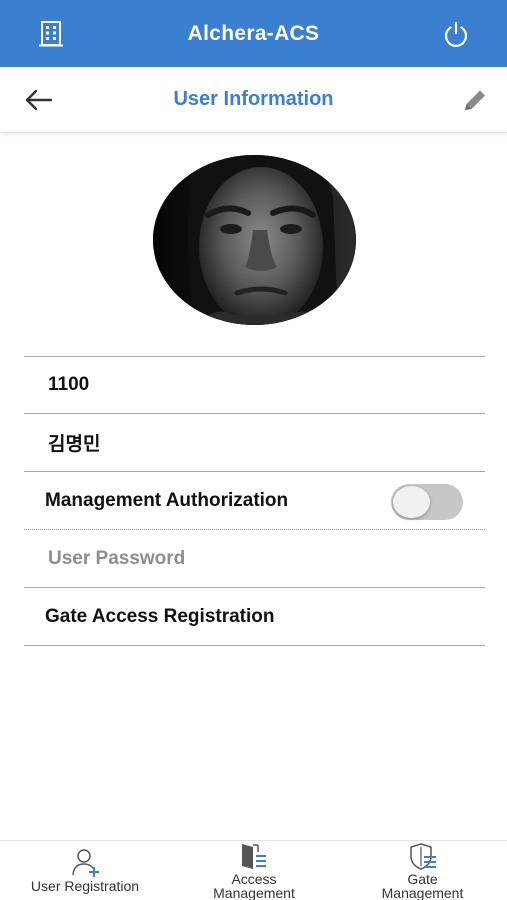 The height and width of the screenshot is (900, 507). I want to click on app-bar: Alchera-ACS, so click(253, 33).